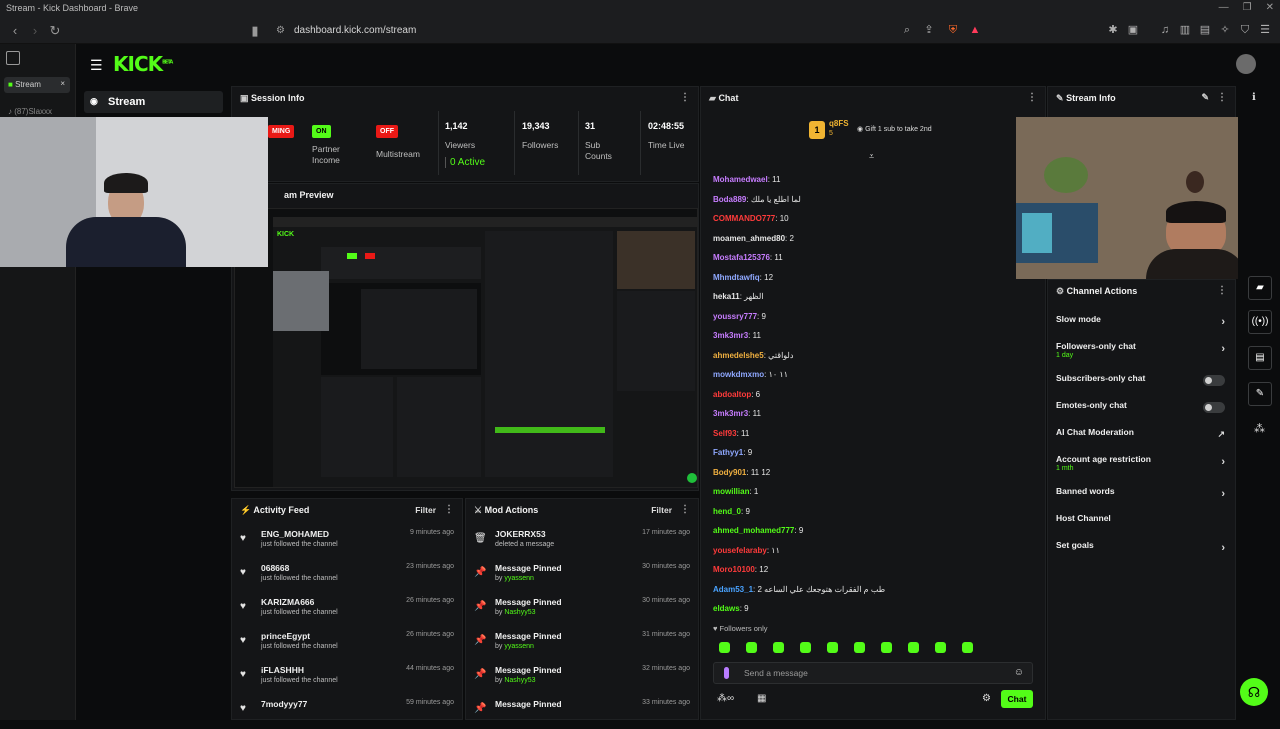 The width and height of the screenshot is (1280, 729). Describe the element at coordinates (873, 531) in the screenshot. I see `chat-message: ahmed_mohamed777: 9` at that location.